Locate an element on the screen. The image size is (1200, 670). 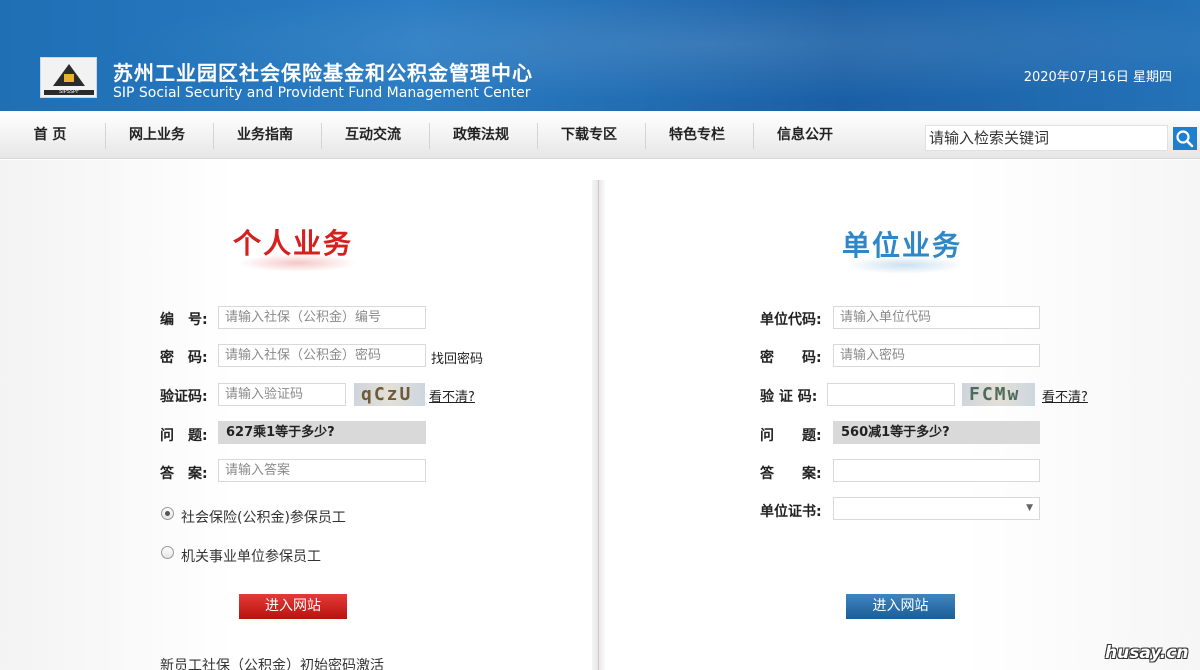
personal-captcha-image: qCzU is located at coordinates (389, 394).